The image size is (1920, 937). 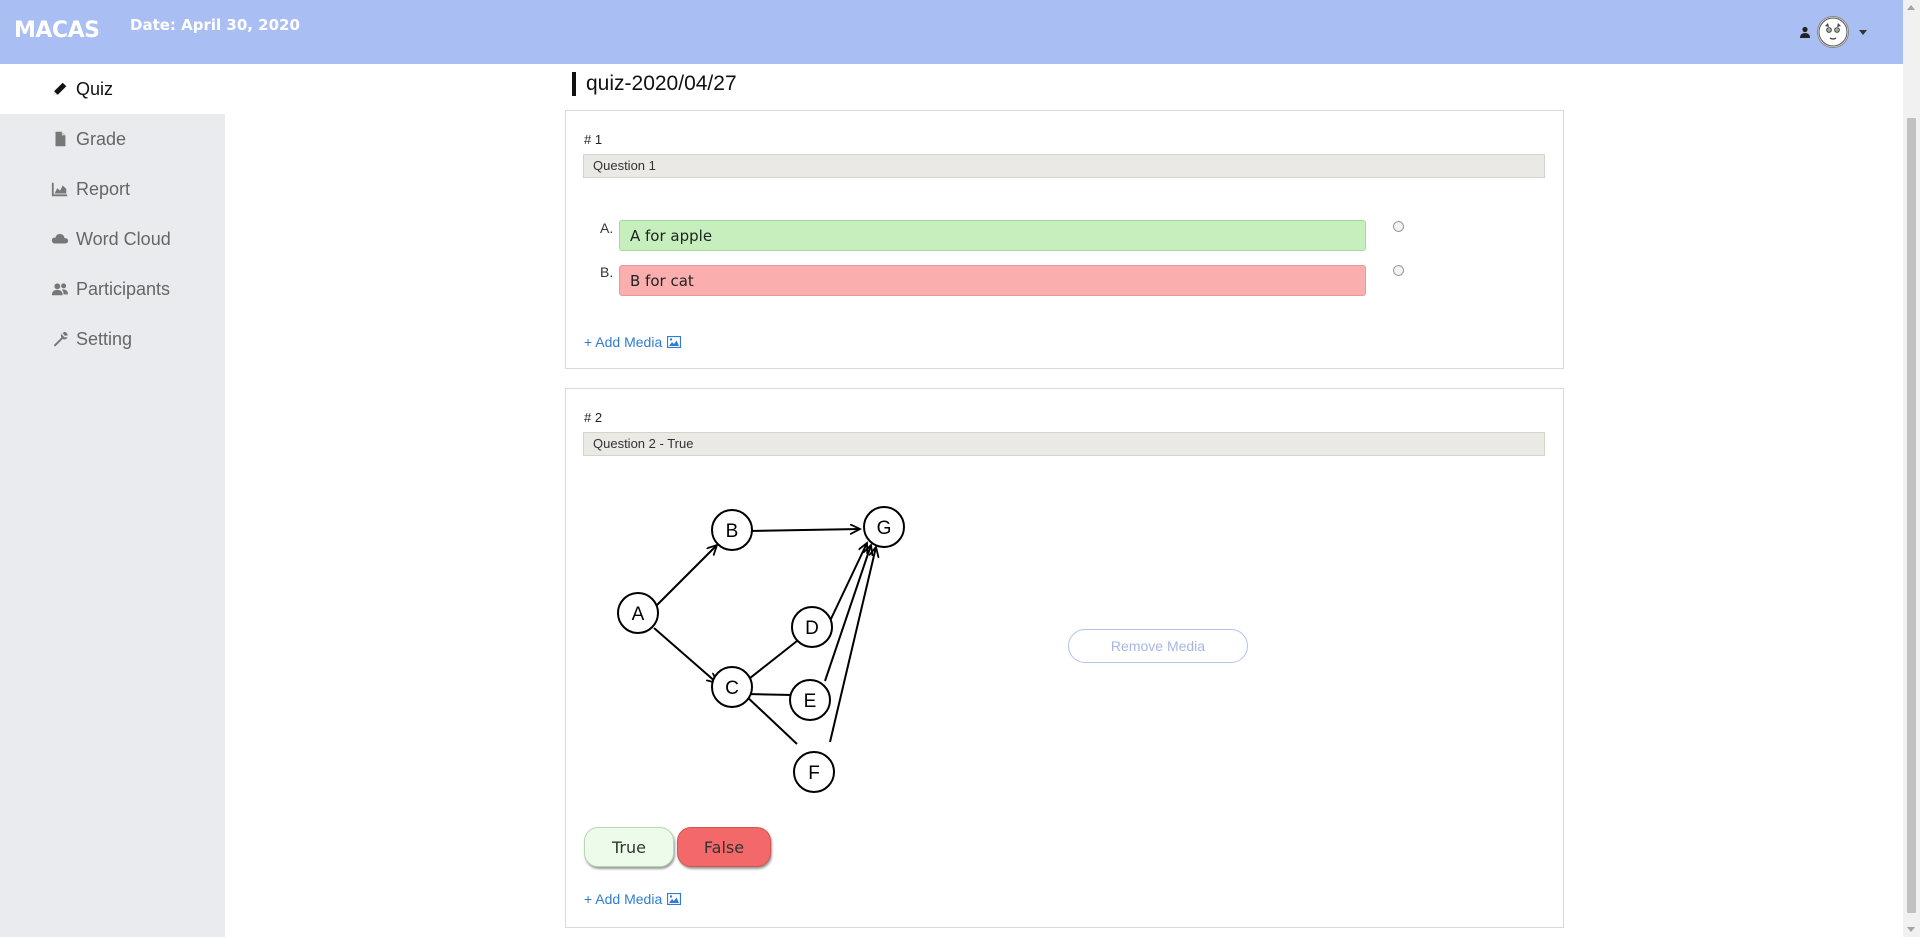 I want to click on user-menu, so click(x=1833, y=32).